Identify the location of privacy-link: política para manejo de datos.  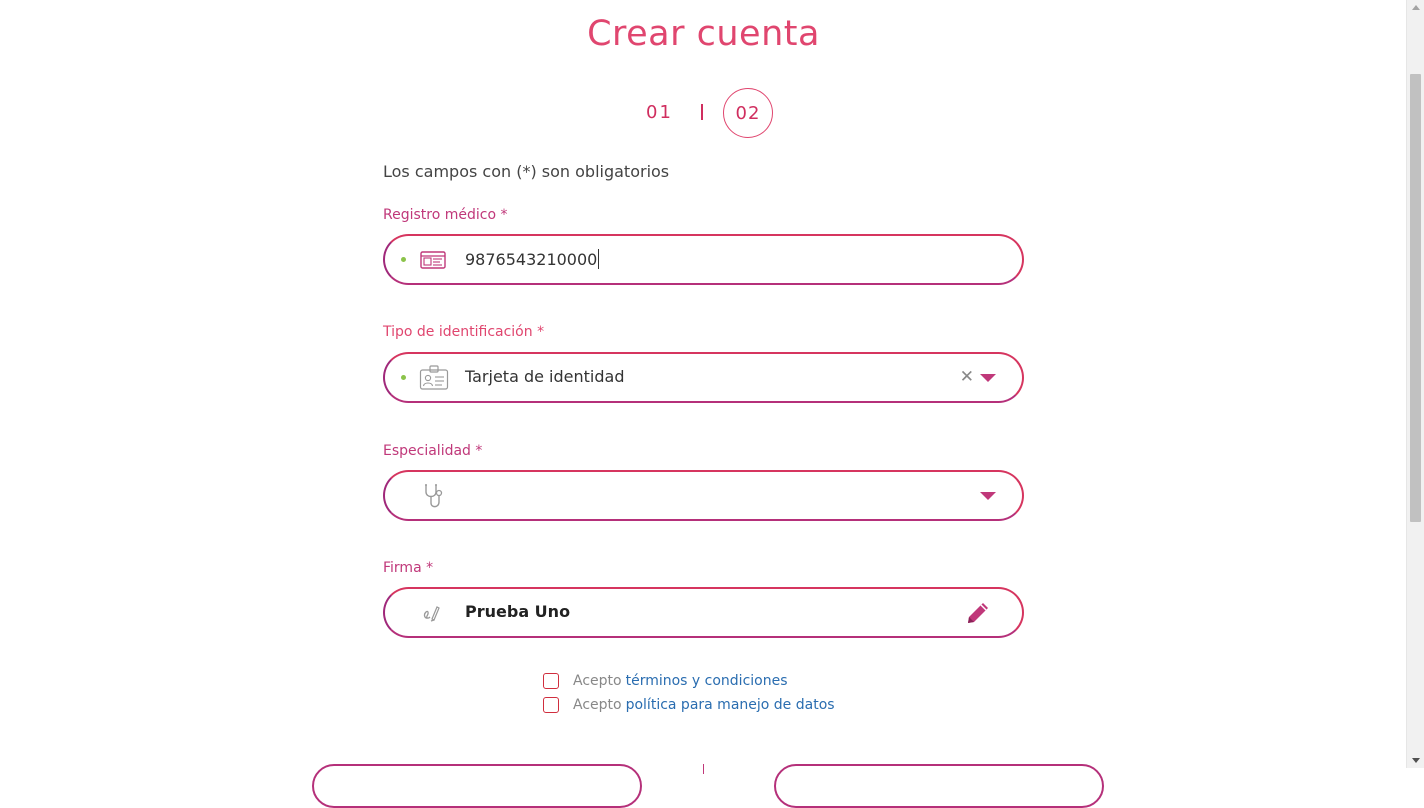
(730, 705).